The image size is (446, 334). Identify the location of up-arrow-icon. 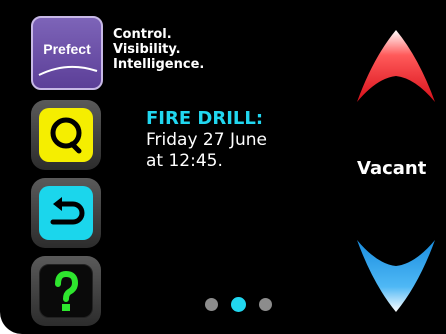
(396, 67).